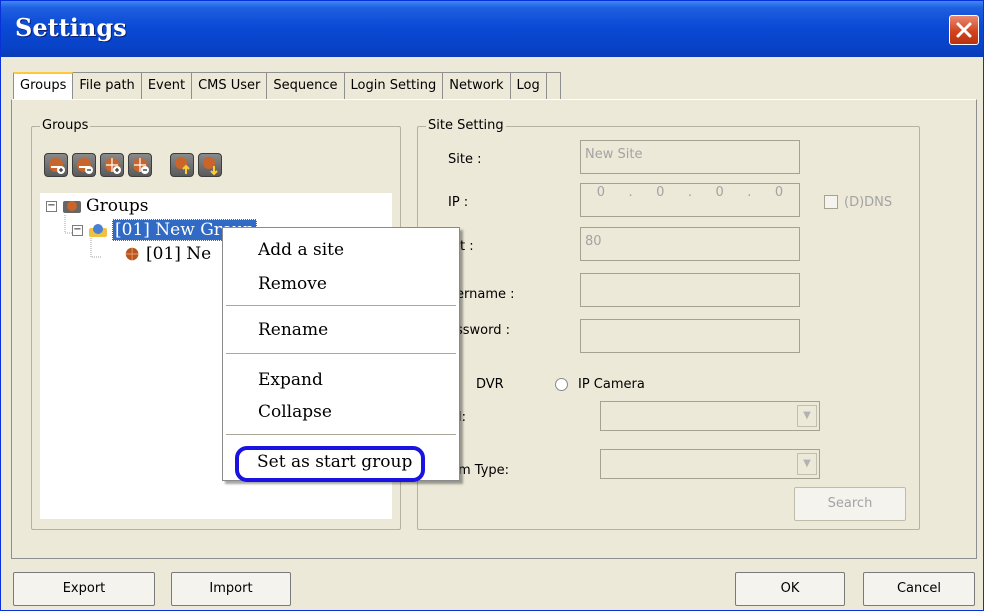 The height and width of the screenshot is (611, 984). What do you see at coordinates (84, 589) in the screenshot?
I see `export-button: Export` at bounding box center [84, 589].